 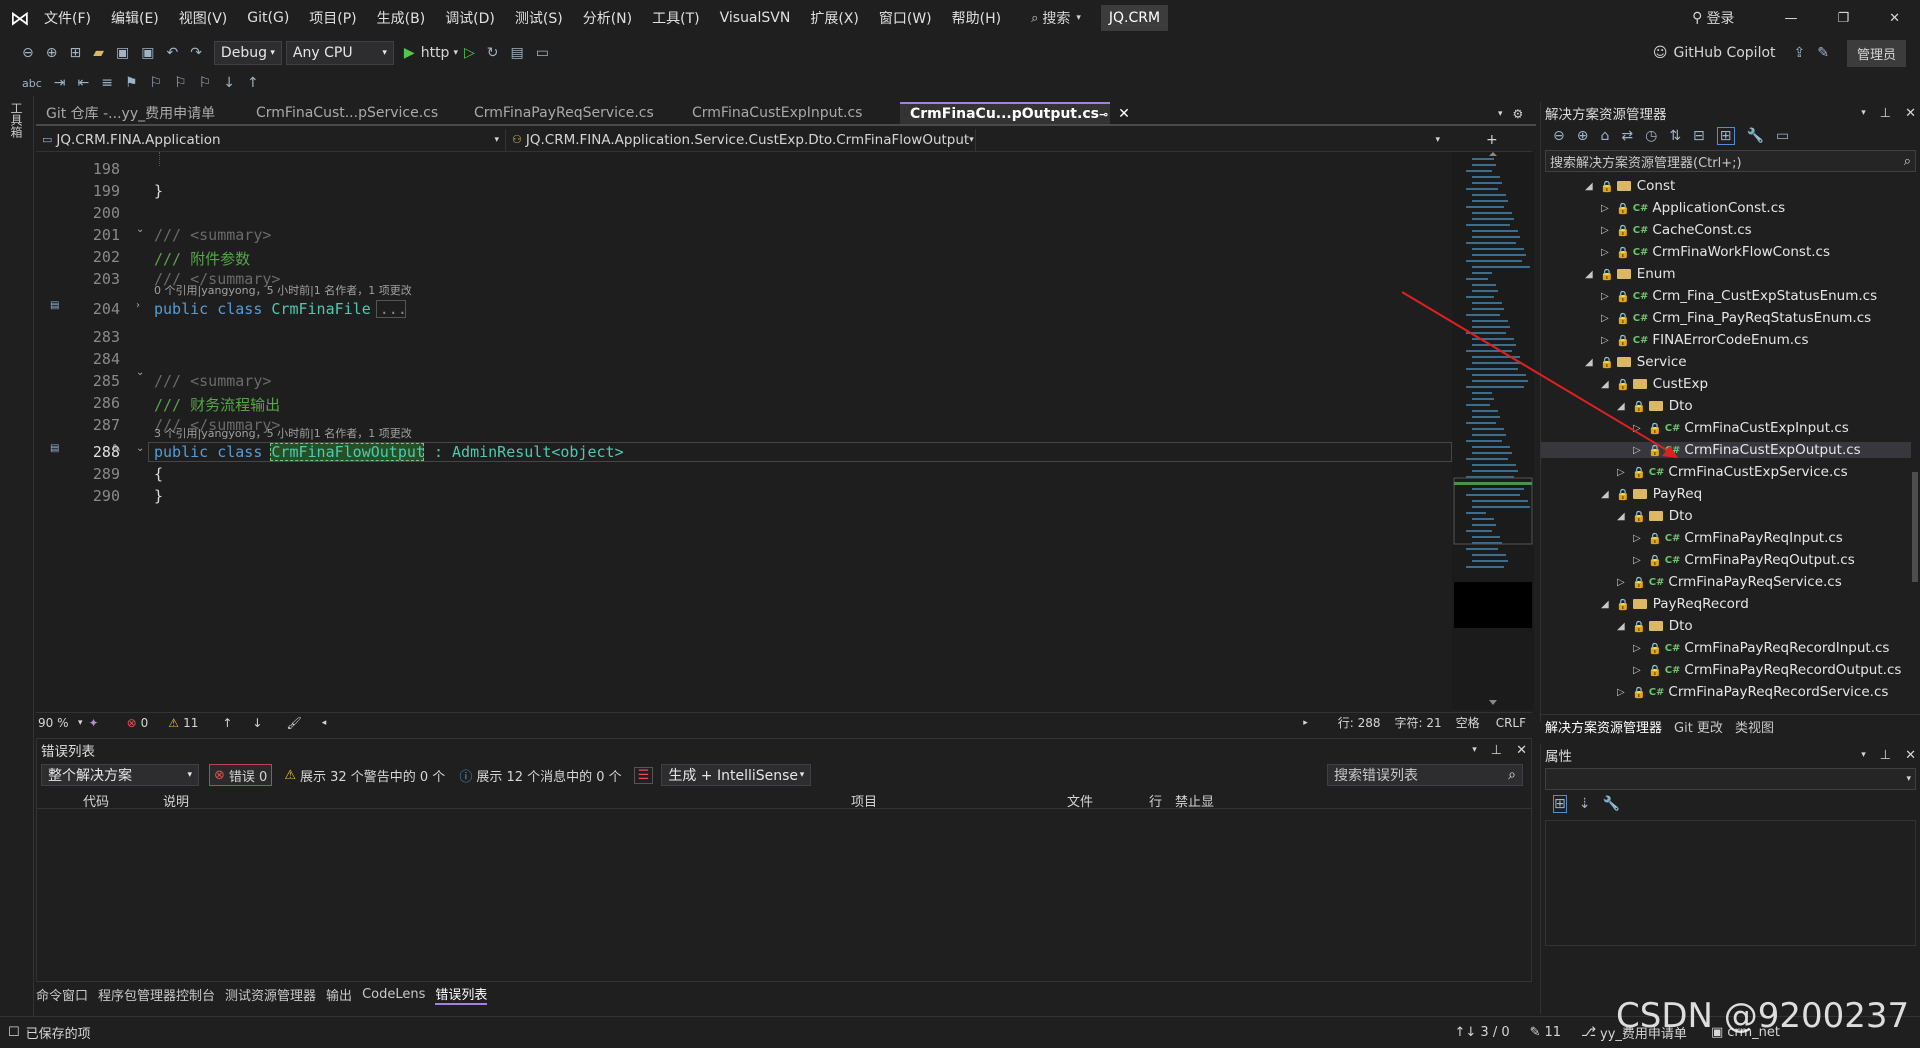 What do you see at coordinates (268, 18) in the screenshot?
I see `menu-item: Git(G)` at bounding box center [268, 18].